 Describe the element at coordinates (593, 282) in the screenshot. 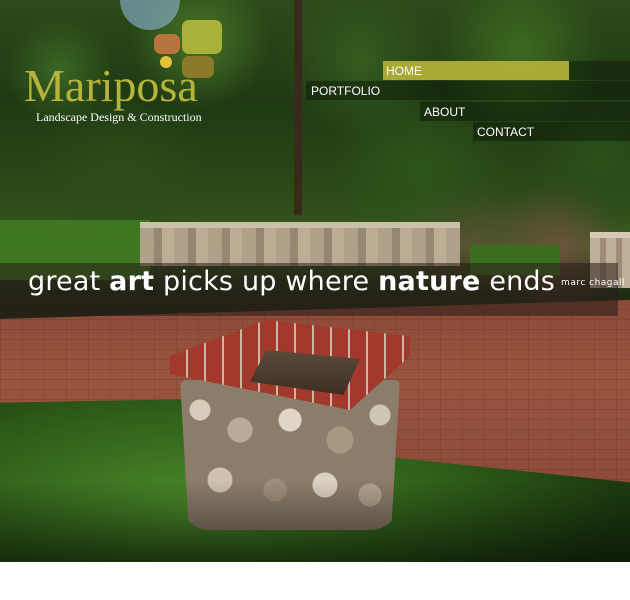

I see `quote-attribution: marc chagall` at that location.